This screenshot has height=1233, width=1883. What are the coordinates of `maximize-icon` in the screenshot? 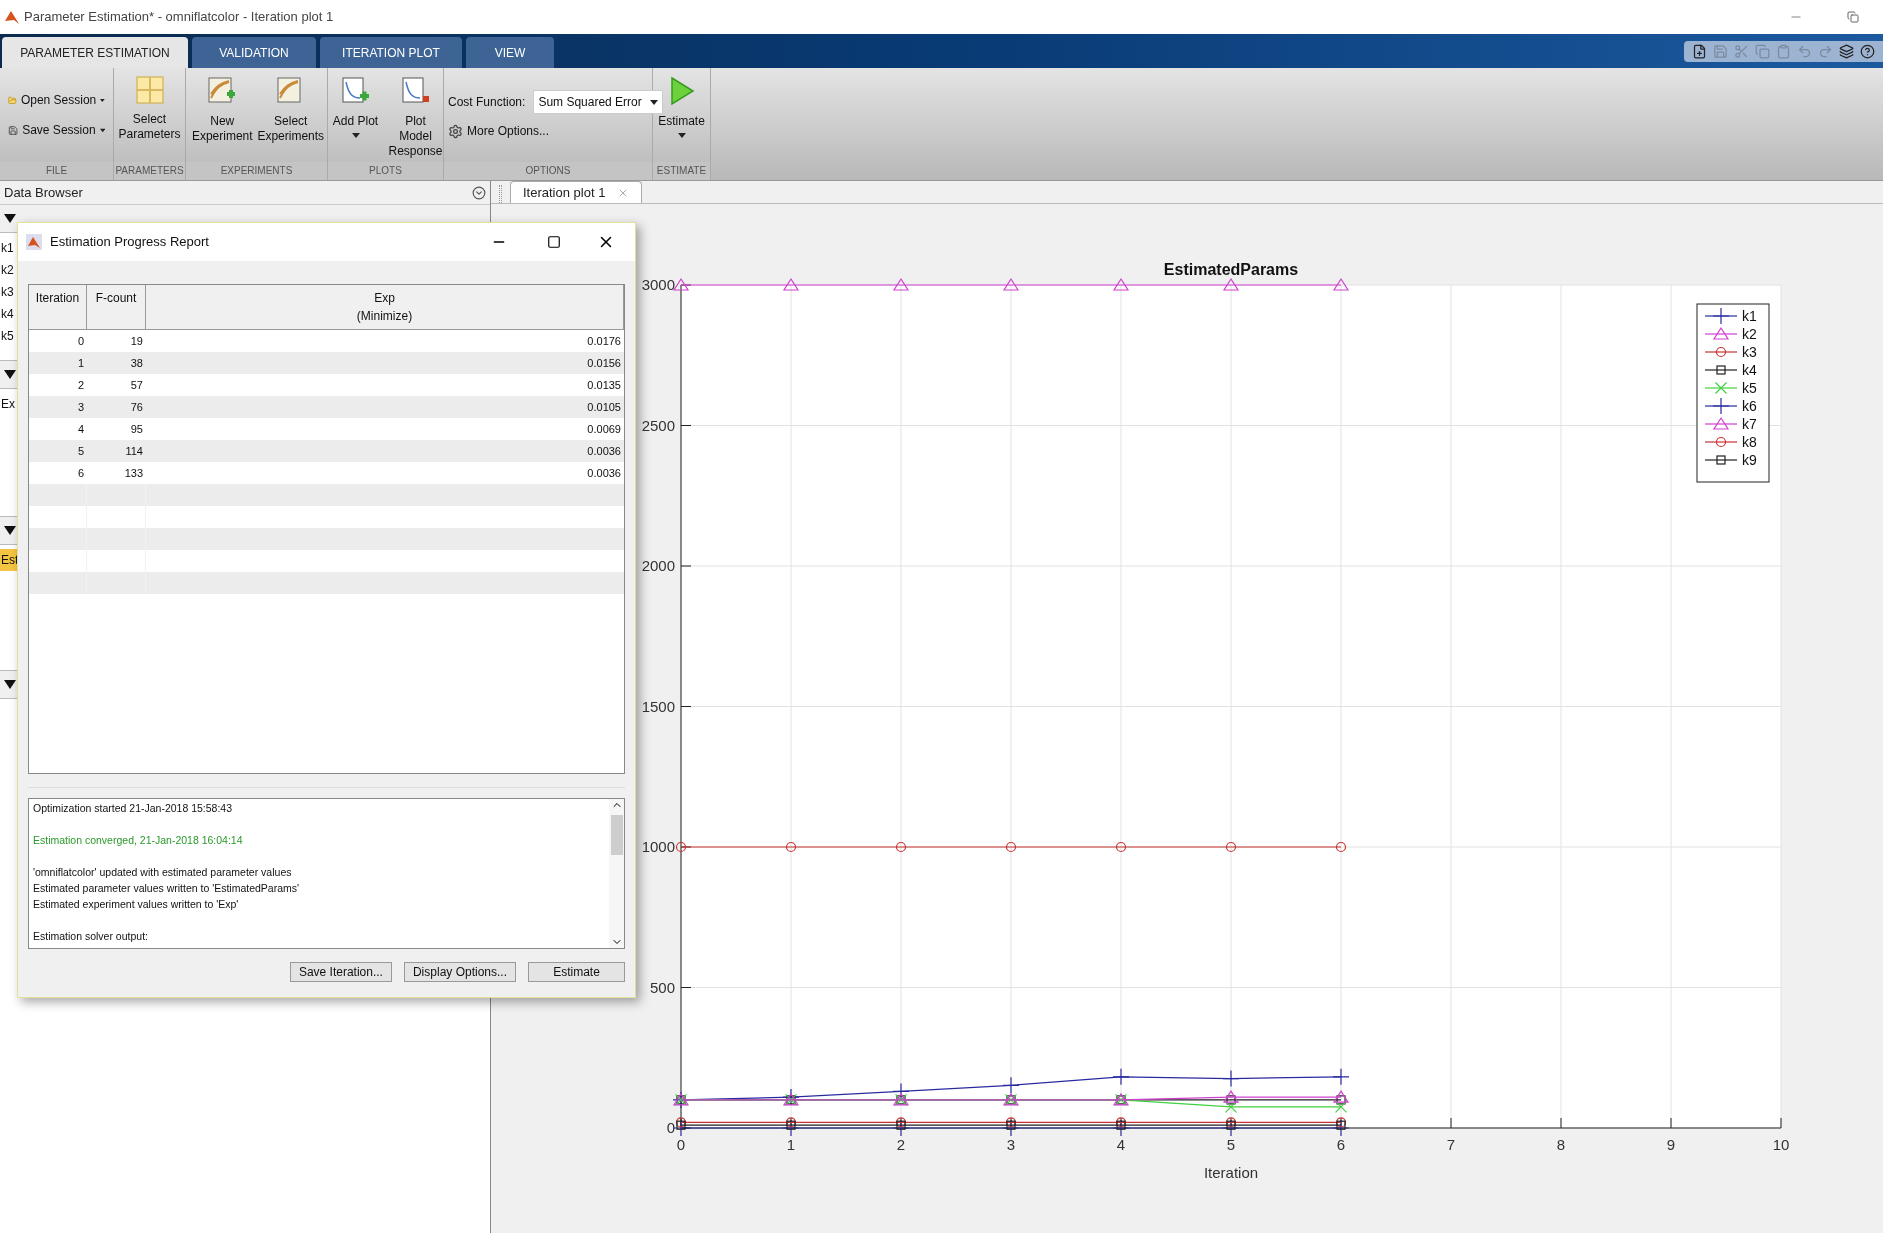 It's located at (554, 242).